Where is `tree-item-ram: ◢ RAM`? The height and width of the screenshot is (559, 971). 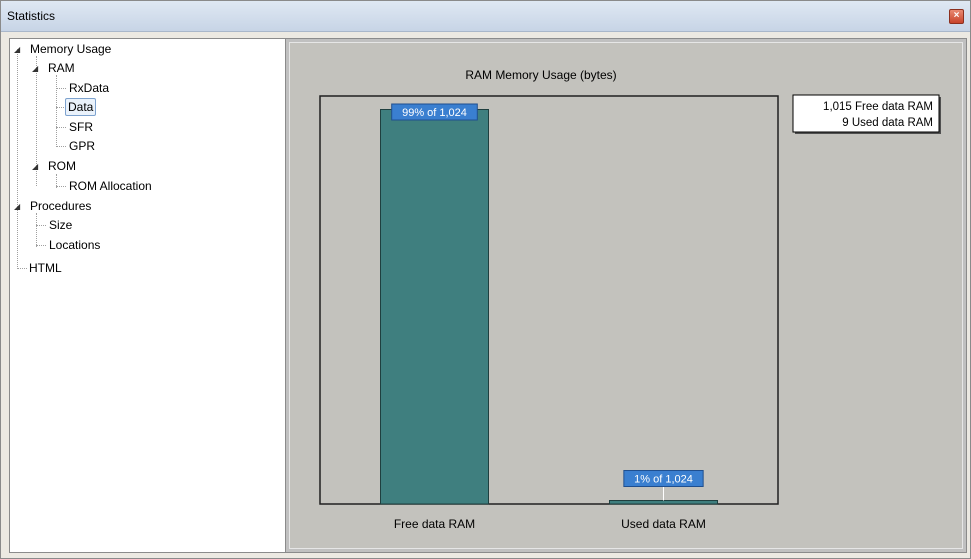 tree-item-ram: ◢ RAM is located at coordinates (145, 68).